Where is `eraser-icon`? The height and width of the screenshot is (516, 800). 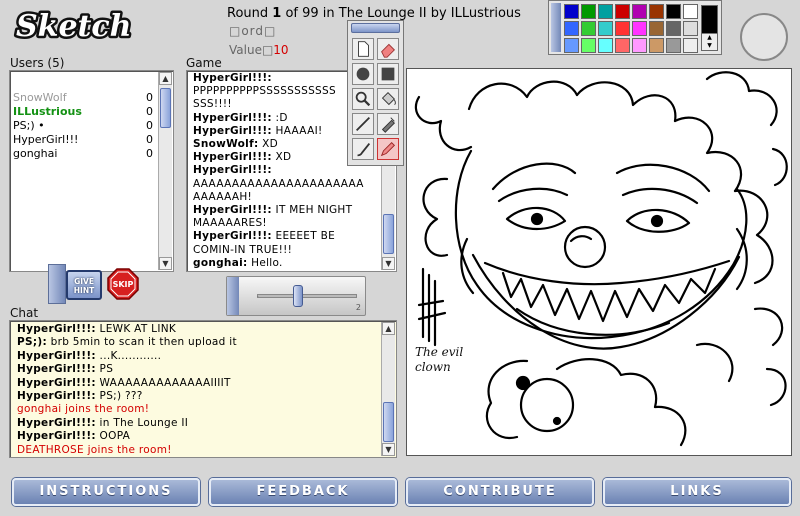
eraser-icon is located at coordinates (388, 49).